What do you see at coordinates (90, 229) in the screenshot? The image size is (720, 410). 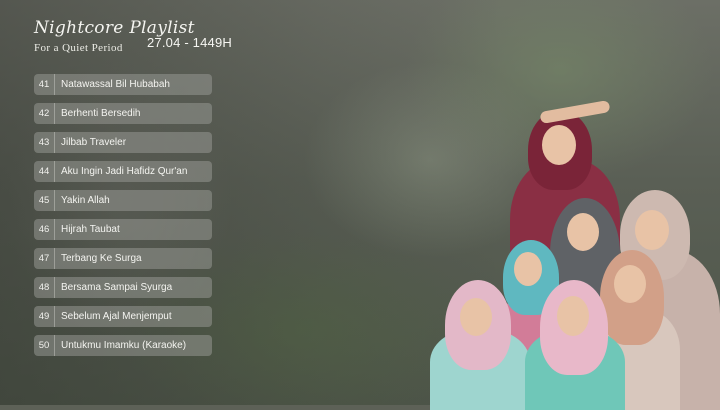 I see `track-title: Hijrah Taubat` at bounding box center [90, 229].